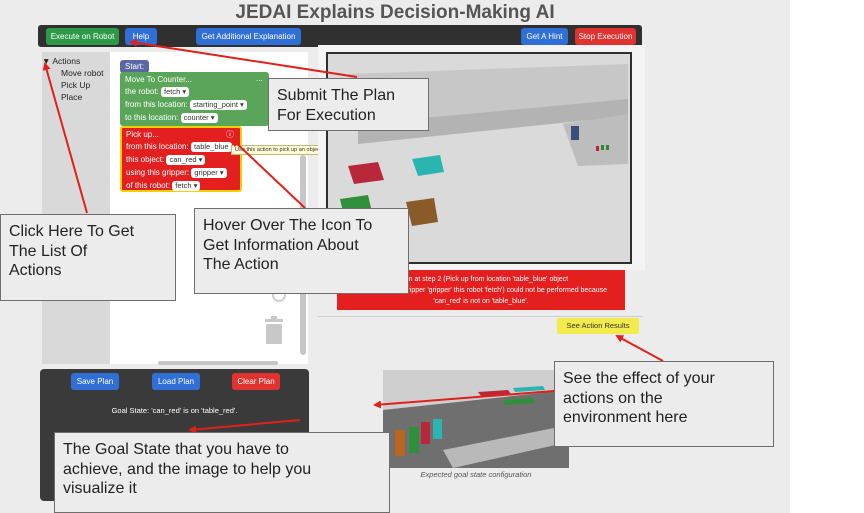 The width and height of the screenshot is (864, 513). Describe the element at coordinates (66, 61) in the screenshot. I see `actions-category-label: Actions` at that location.